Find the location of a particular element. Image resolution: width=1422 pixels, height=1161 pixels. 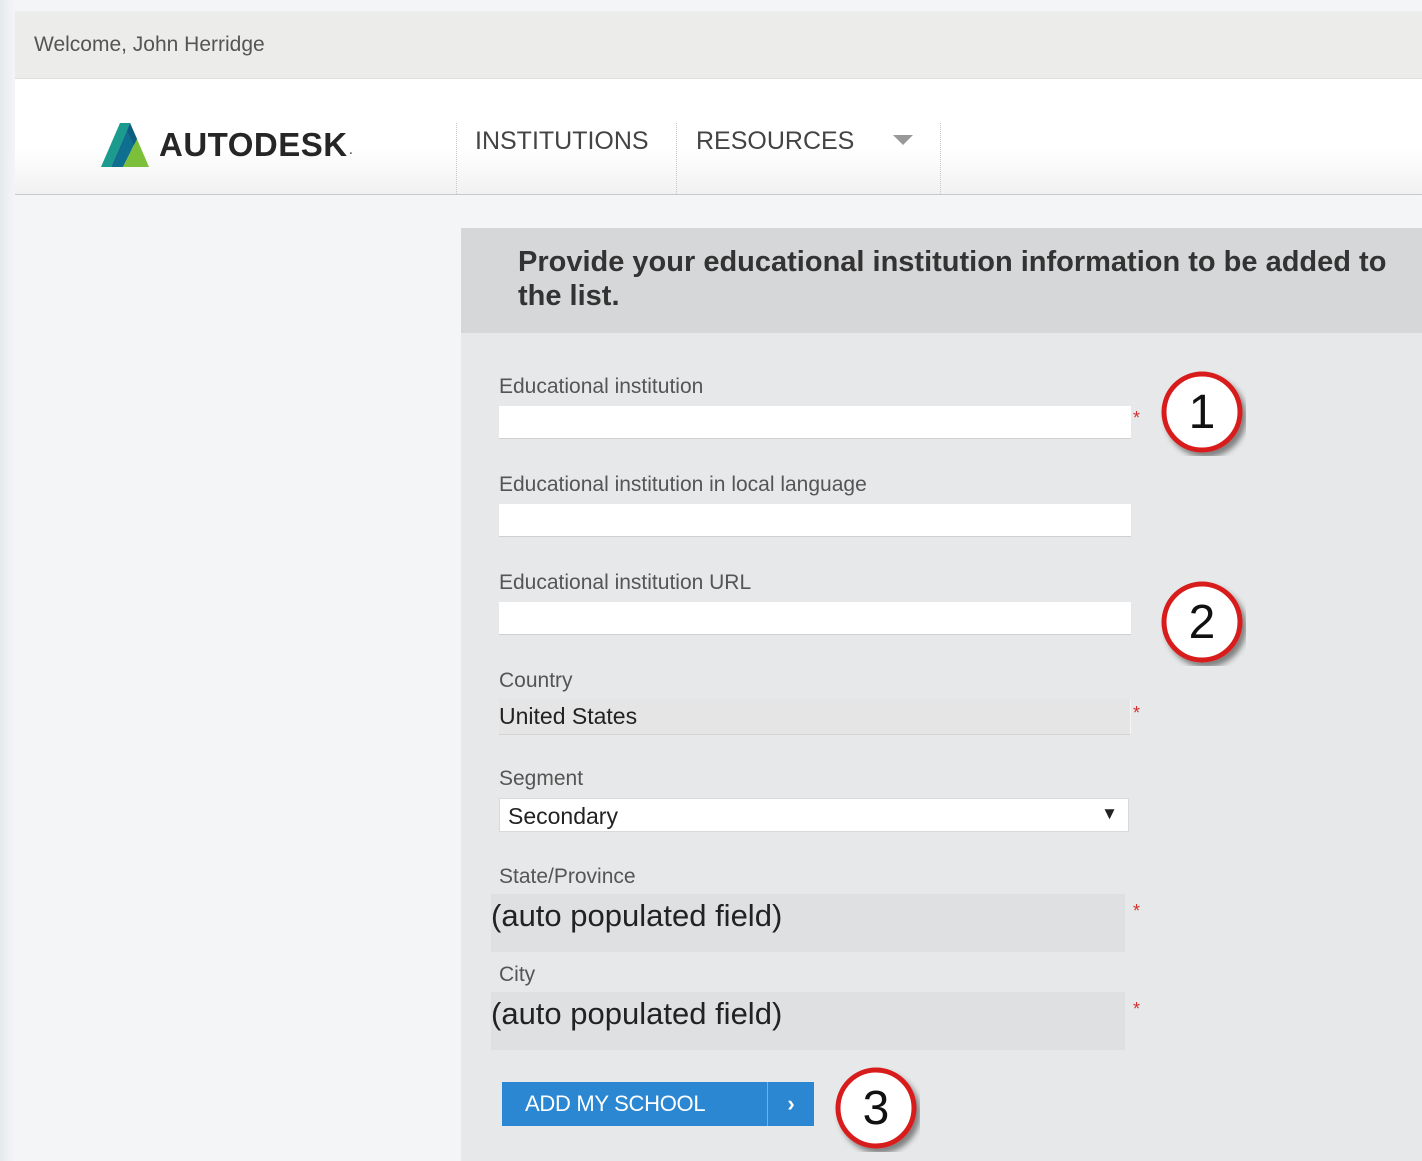

segment-value: Secondary is located at coordinates (563, 816).